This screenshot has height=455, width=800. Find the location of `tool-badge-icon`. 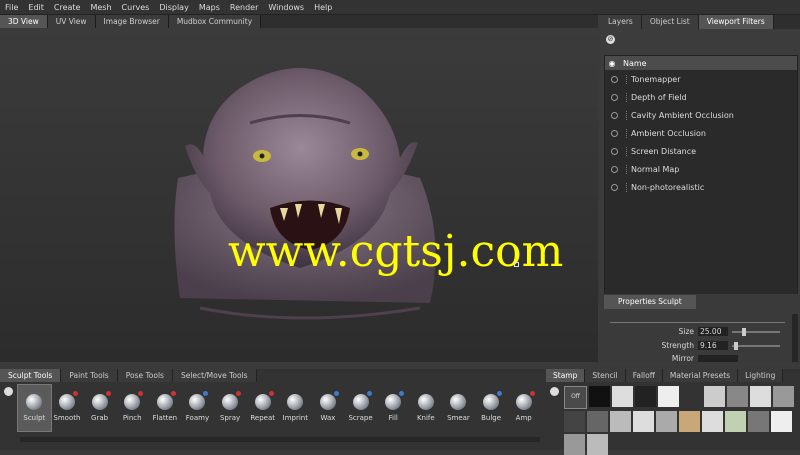

tool-badge-icon is located at coordinates (402, 393).